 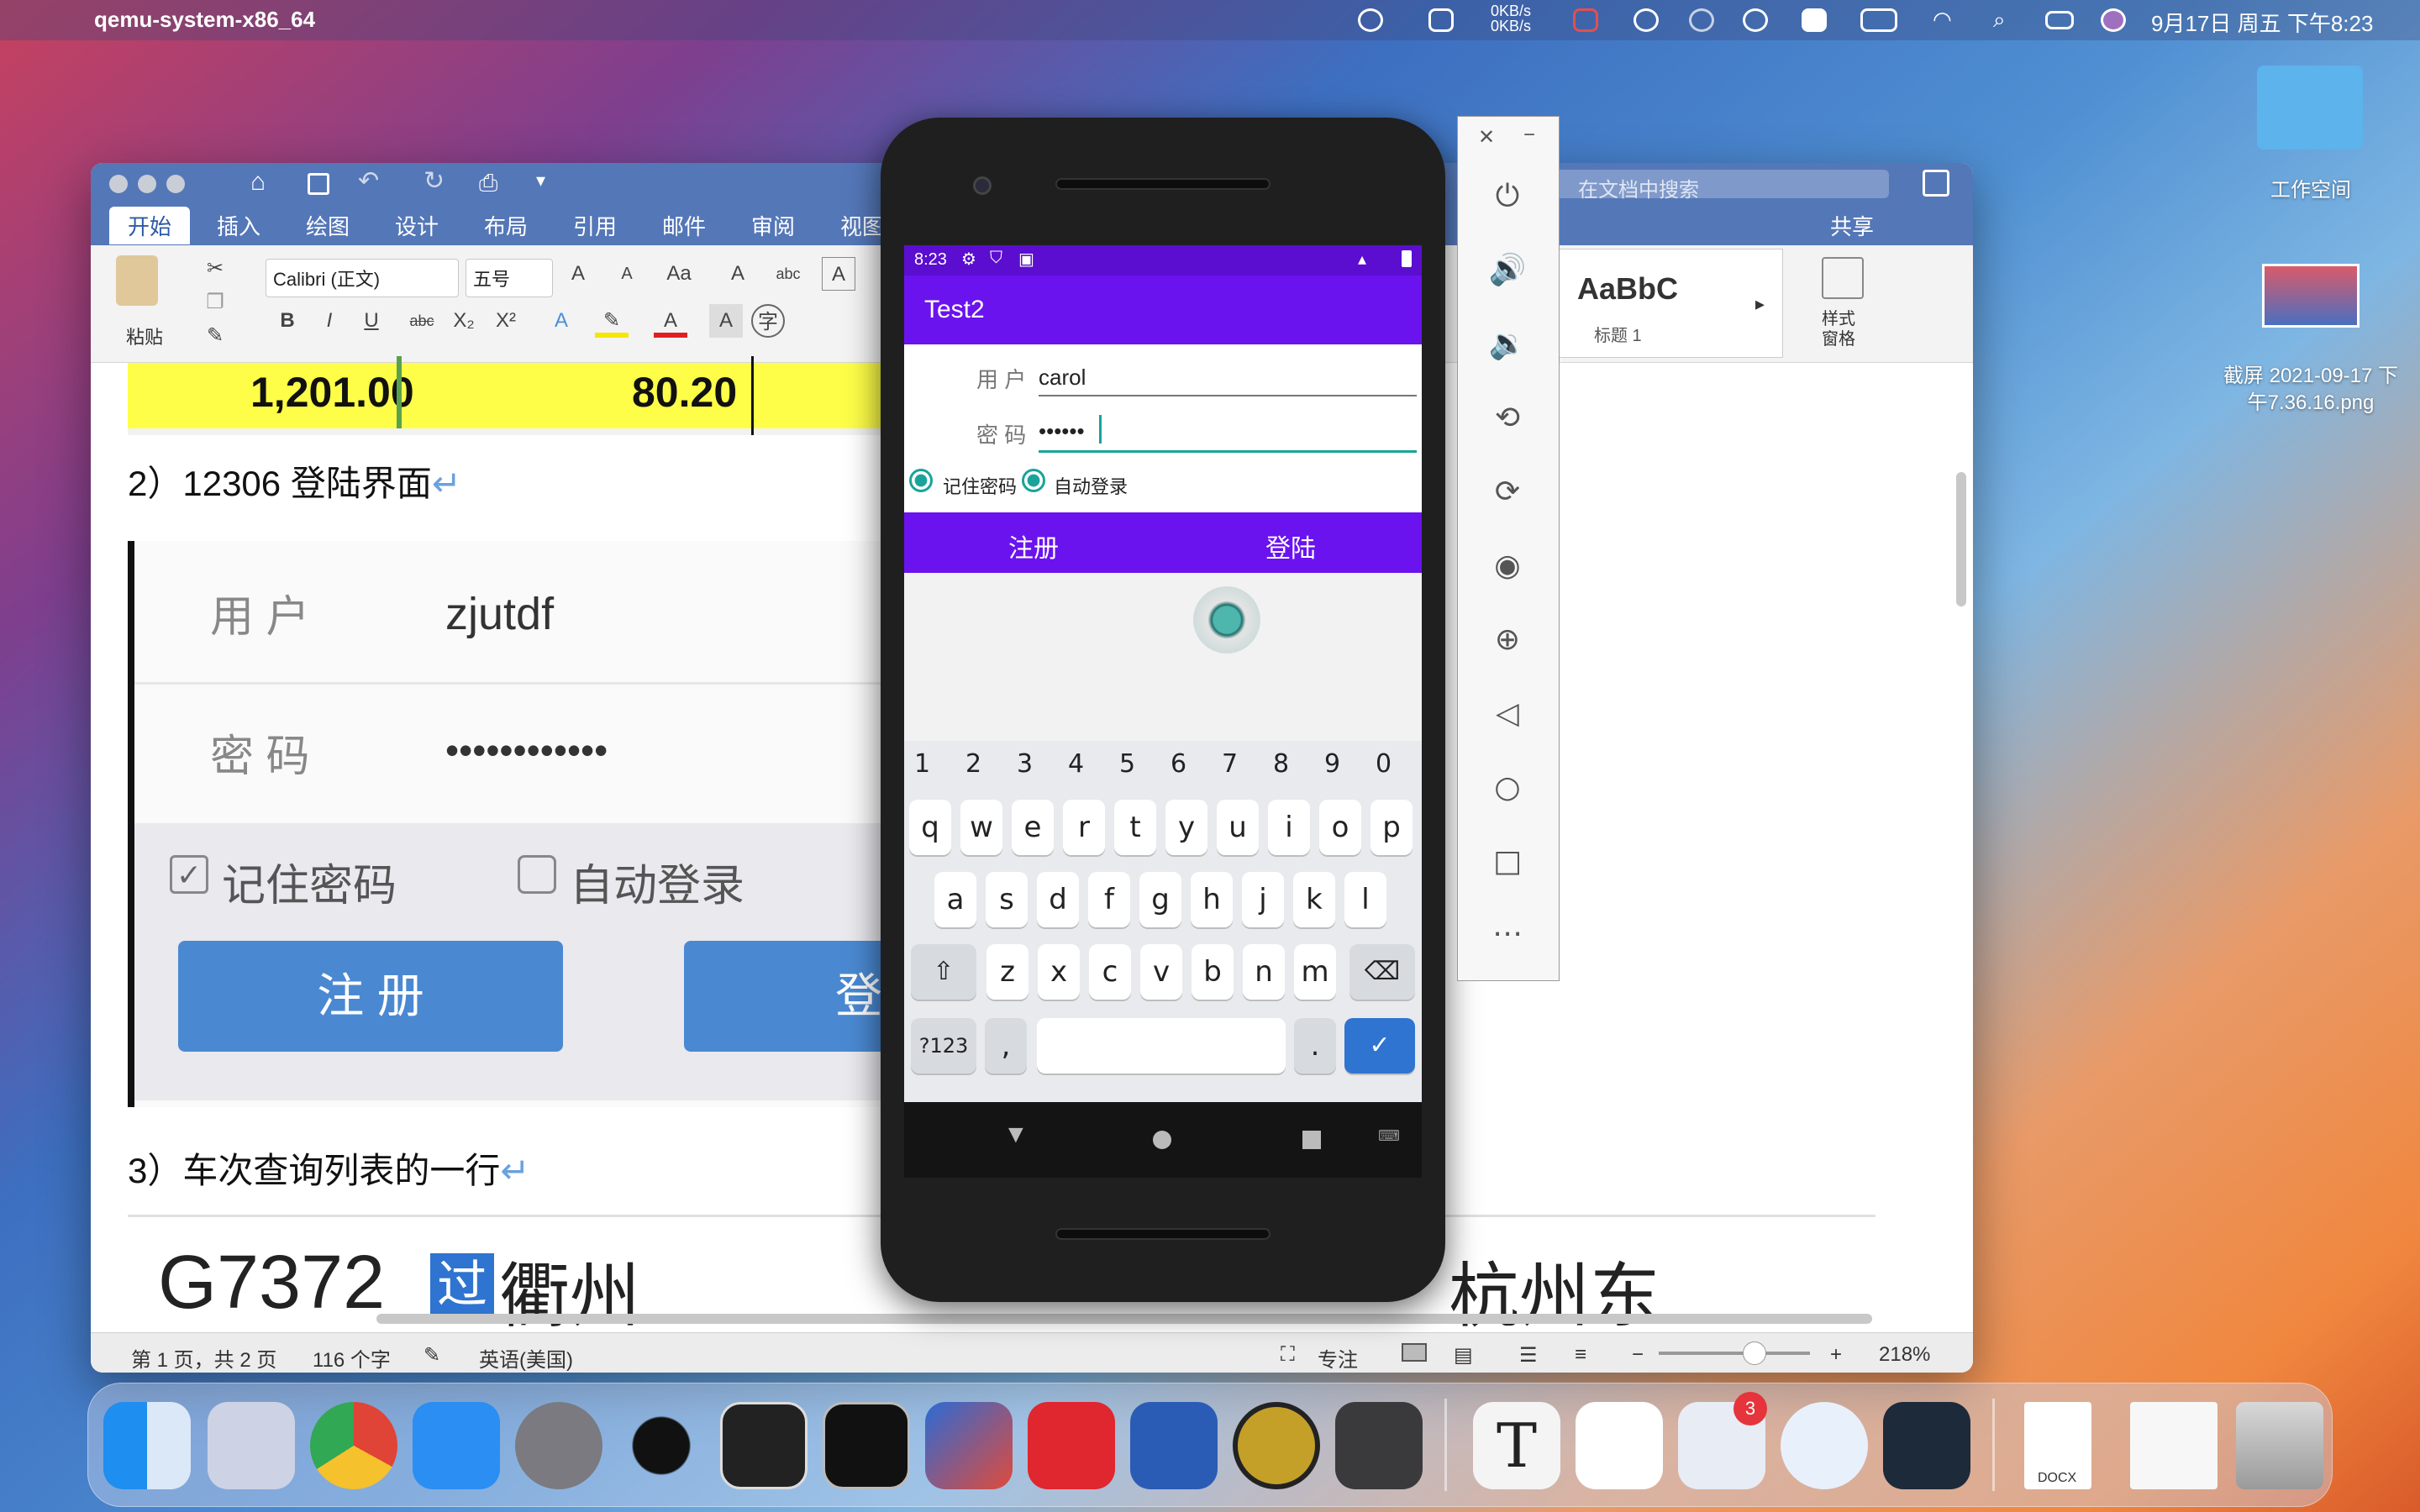 What do you see at coordinates (506, 321) in the screenshot?
I see `superscript-icon: X²` at bounding box center [506, 321].